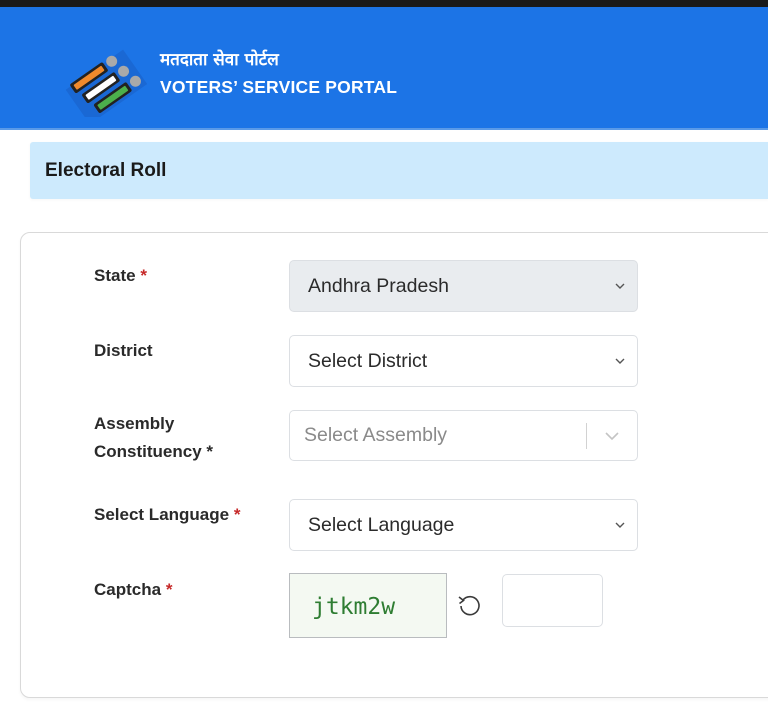 Image resolution: width=768 pixels, height=727 pixels. Describe the element at coordinates (167, 514) in the screenshot. I see `language-label: Select Language *` at that location.